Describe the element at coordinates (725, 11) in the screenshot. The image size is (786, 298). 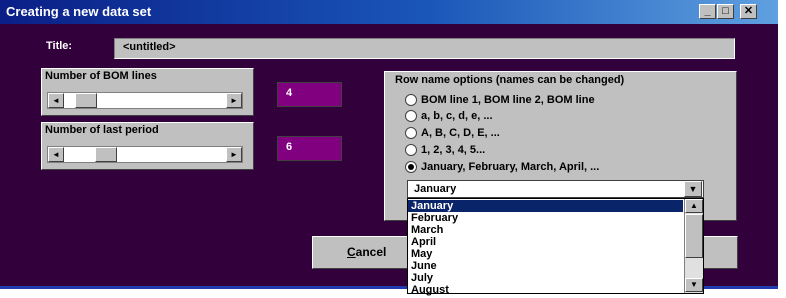
I see `maximize-button: □` at that location.